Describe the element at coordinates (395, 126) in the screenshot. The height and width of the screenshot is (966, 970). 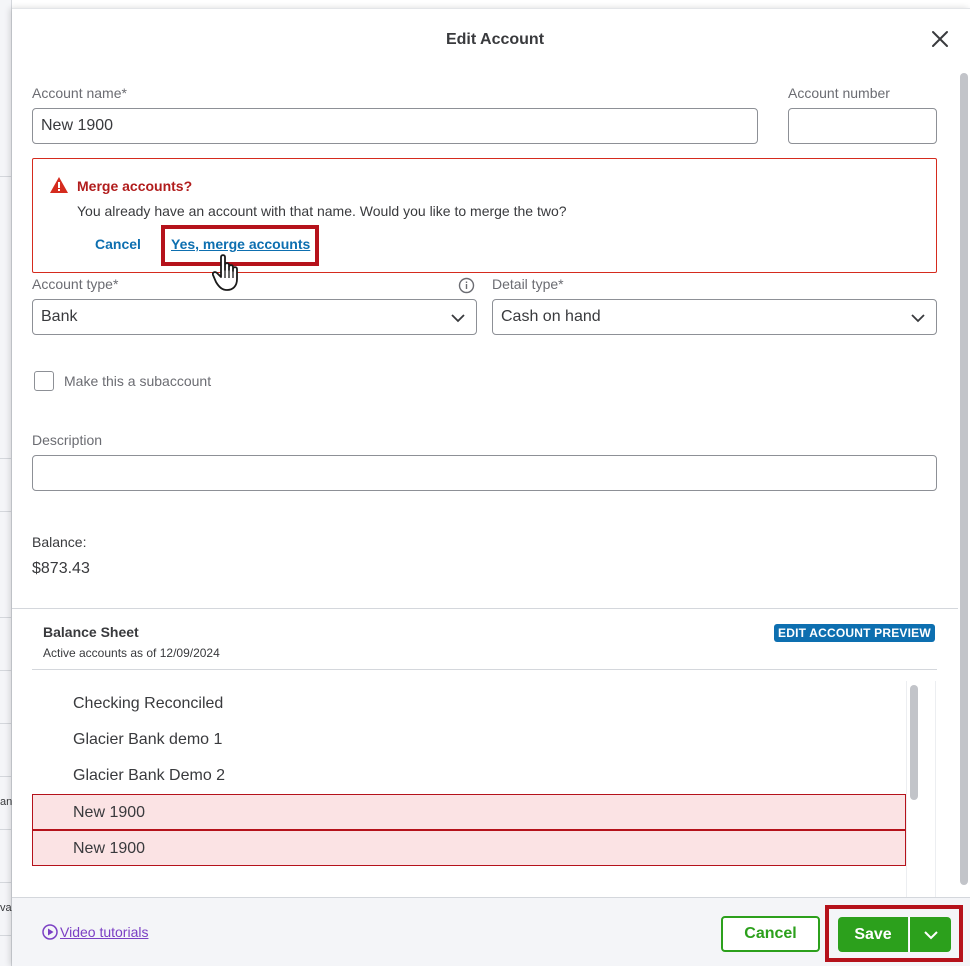
I see `account-name-input: New 1900` at that location.